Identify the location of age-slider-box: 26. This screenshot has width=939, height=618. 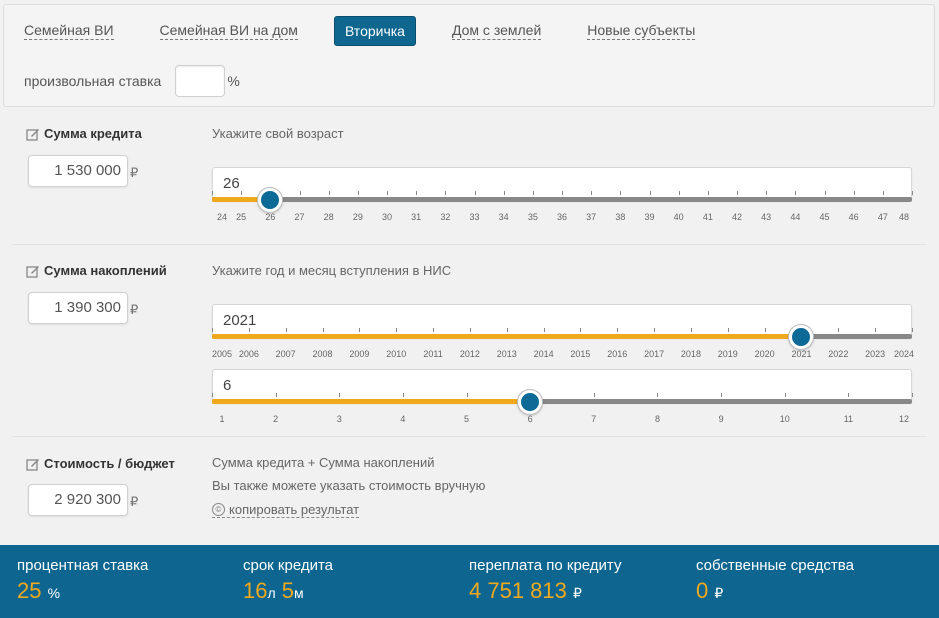
(562, 184).